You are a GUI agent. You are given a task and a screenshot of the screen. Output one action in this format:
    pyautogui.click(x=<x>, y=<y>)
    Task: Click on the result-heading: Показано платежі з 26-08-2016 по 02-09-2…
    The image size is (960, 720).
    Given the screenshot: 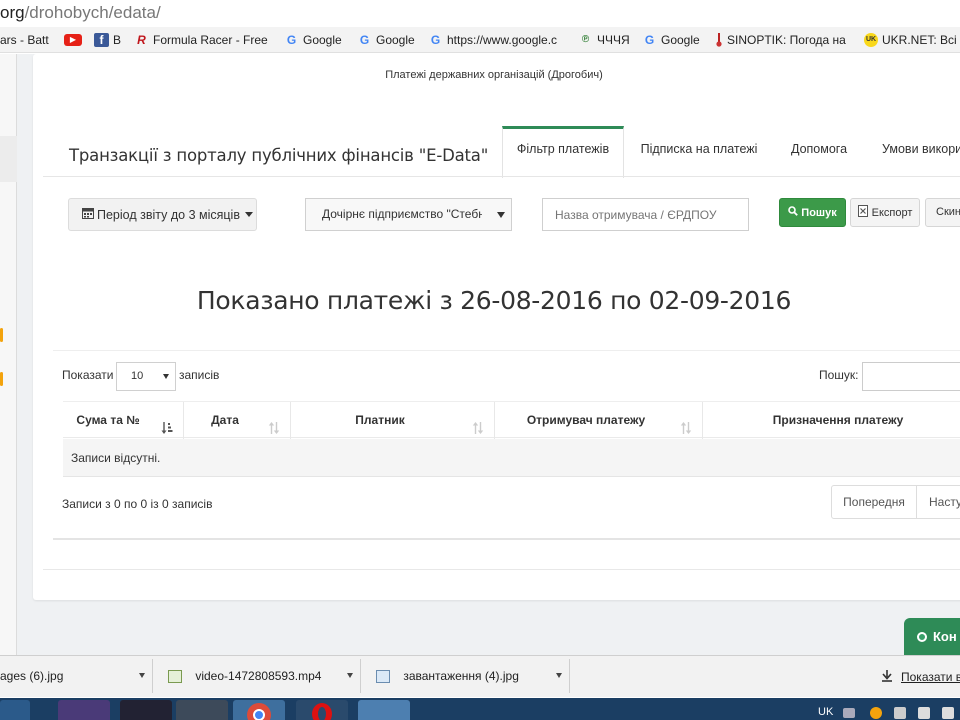 What is the action you would take?
    pyautogui.click(x=494, y=300)
    